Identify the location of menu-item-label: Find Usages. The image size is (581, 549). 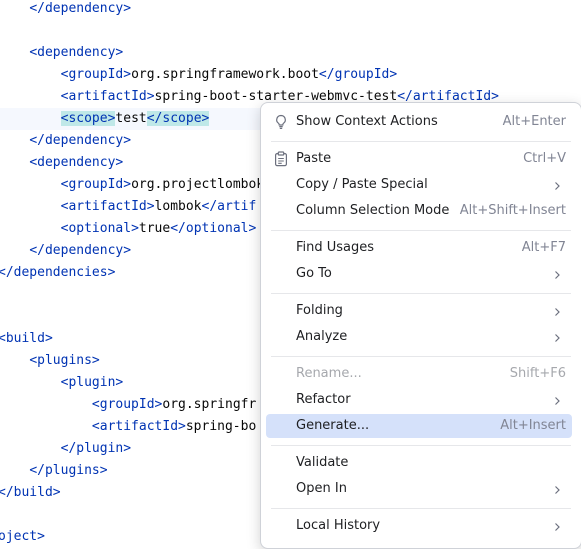
(335, 247).